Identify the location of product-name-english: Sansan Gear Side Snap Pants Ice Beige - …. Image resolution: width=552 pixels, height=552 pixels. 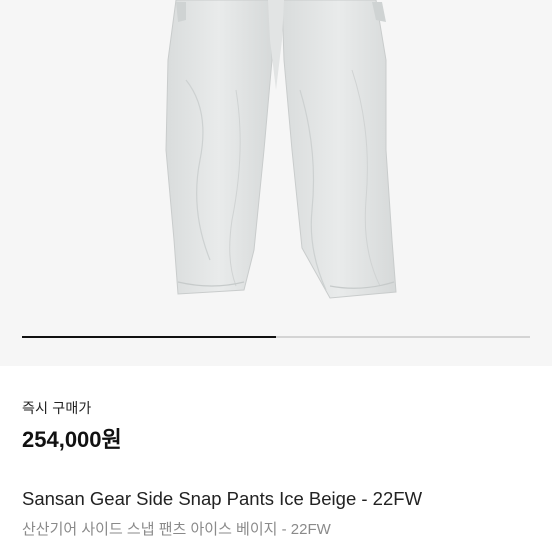
(222, 499).